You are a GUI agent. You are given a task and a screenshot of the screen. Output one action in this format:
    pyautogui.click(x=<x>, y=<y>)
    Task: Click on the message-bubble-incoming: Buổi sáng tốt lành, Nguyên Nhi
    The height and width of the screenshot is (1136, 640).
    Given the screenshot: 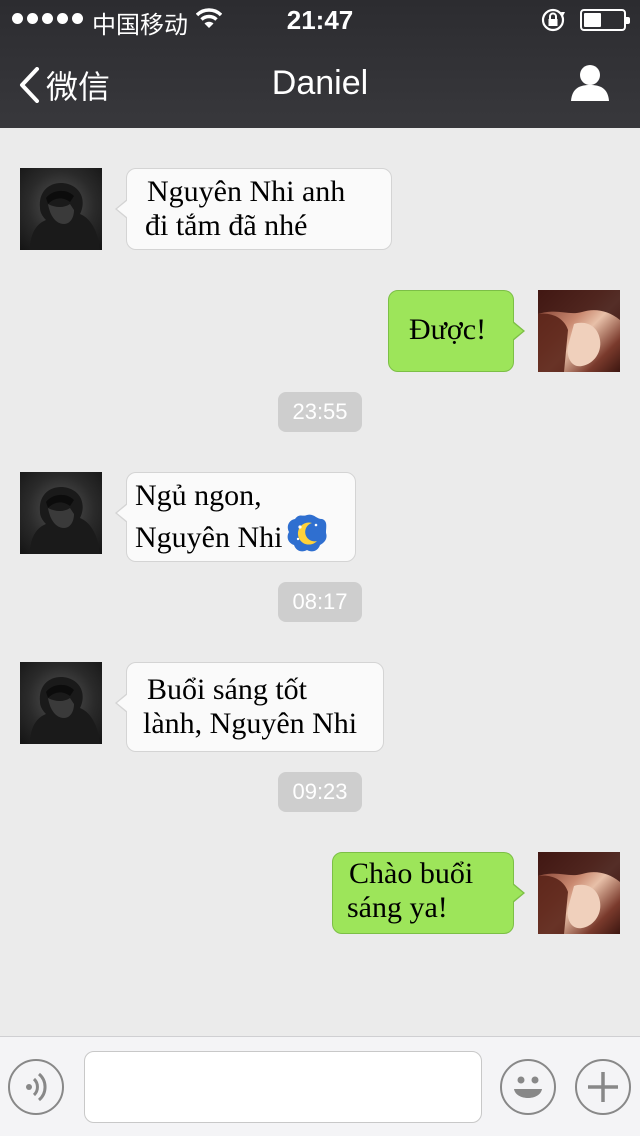 What is the action you would take?
    pyautogui.click(x=249, y=707)
    